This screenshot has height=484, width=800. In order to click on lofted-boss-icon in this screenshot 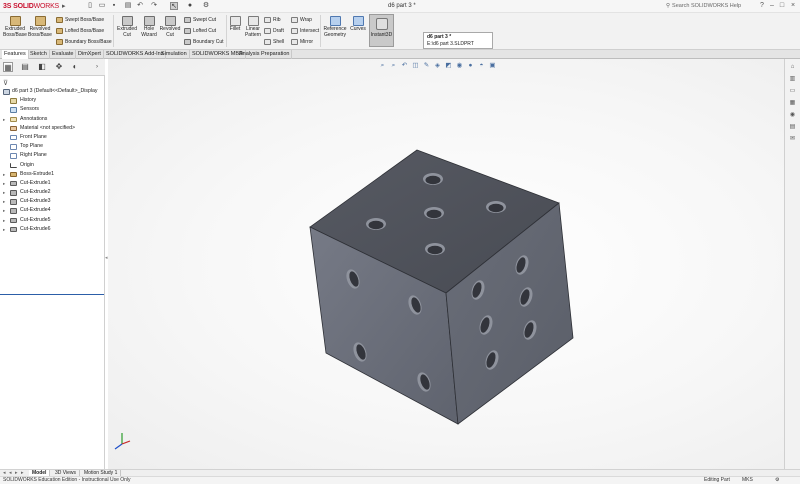, I will do `click(59, 30)`.